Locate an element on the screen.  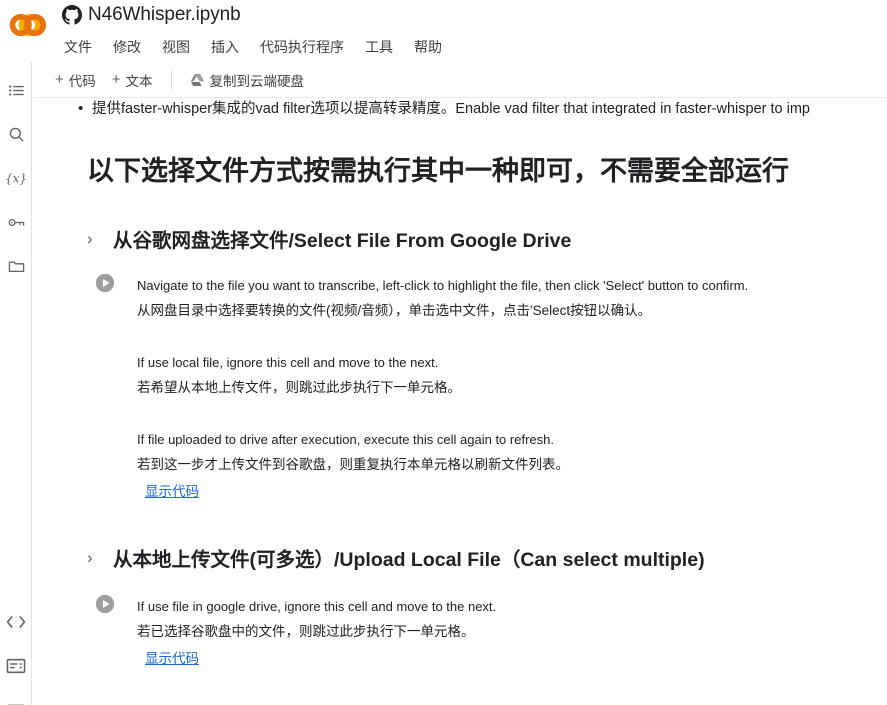
menu-item-help: 帮助 is located at coordinates (428, 47).